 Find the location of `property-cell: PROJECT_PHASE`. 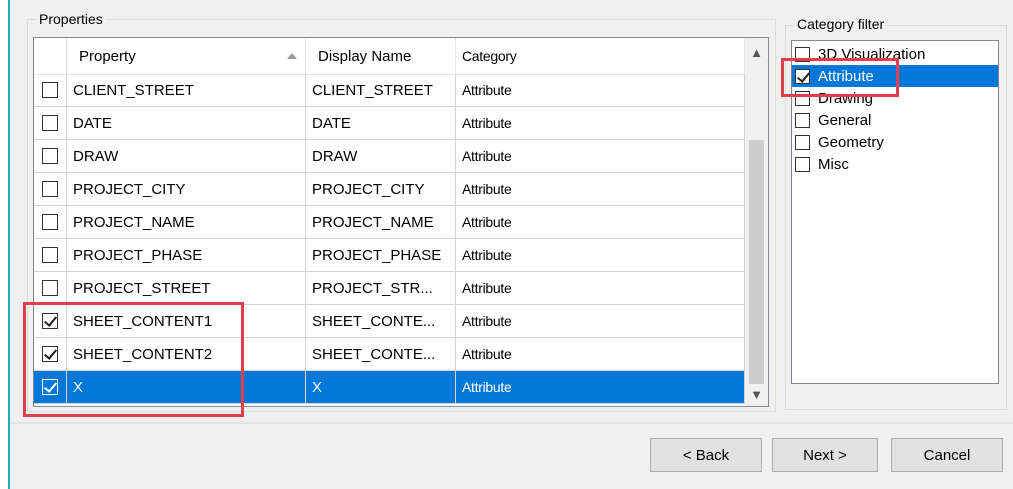

property-cell: PROJECT_PHASE is located at coordinates (186, 255).